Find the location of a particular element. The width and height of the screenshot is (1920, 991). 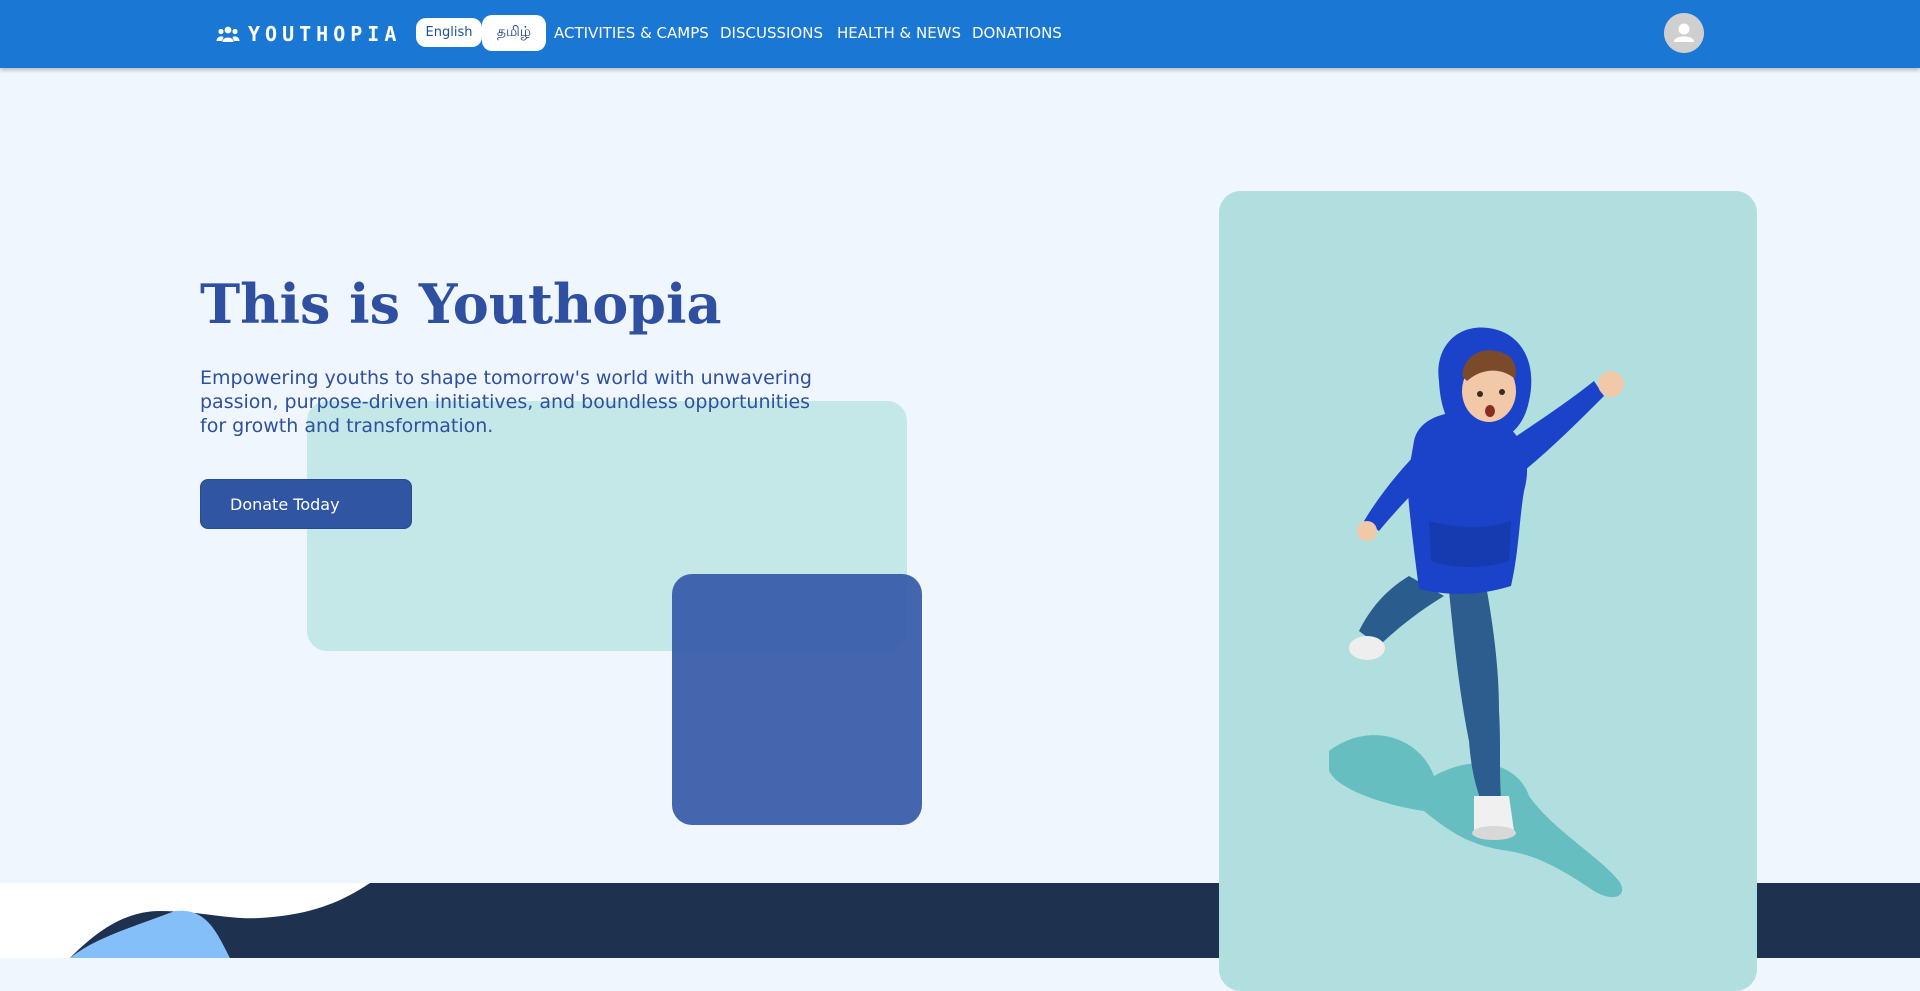

user-avatar-icon is located at coordinates (1684, 33).